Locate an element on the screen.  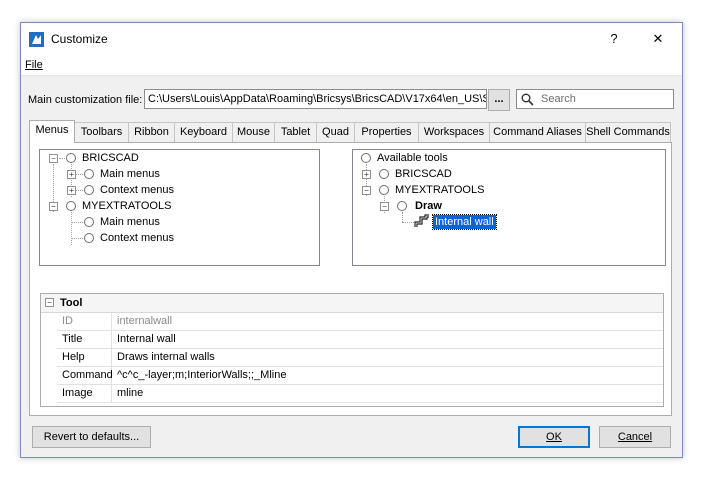
bricscad-logo-icon is located at coordinates (36, 39).